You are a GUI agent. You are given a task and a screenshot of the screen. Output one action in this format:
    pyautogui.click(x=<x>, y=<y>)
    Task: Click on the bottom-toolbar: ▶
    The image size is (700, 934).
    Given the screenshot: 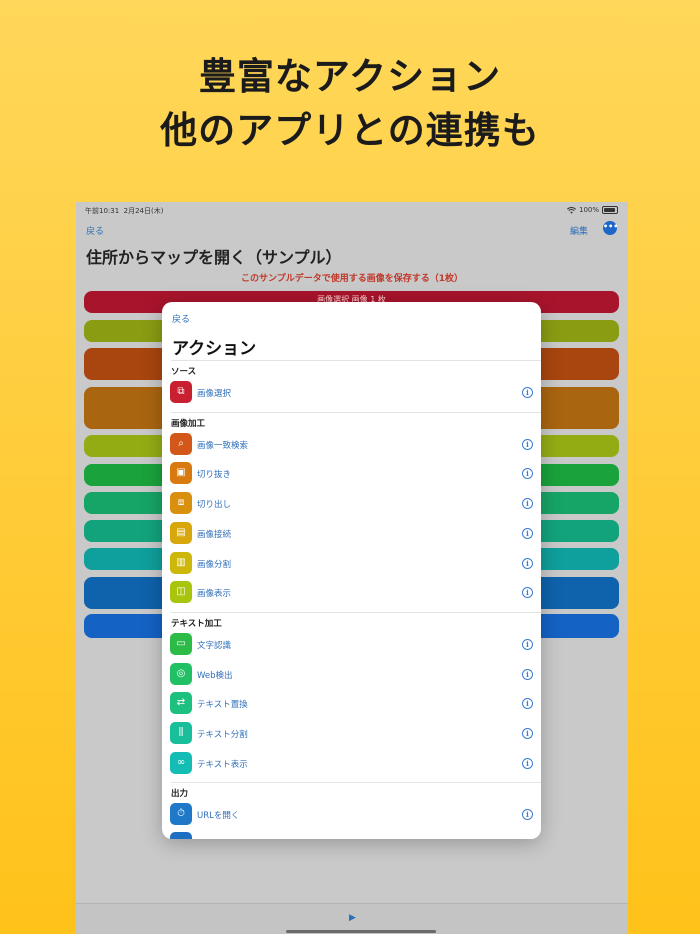 What is the action you would take?
    pyautogui.click(x=352, y=918)
    